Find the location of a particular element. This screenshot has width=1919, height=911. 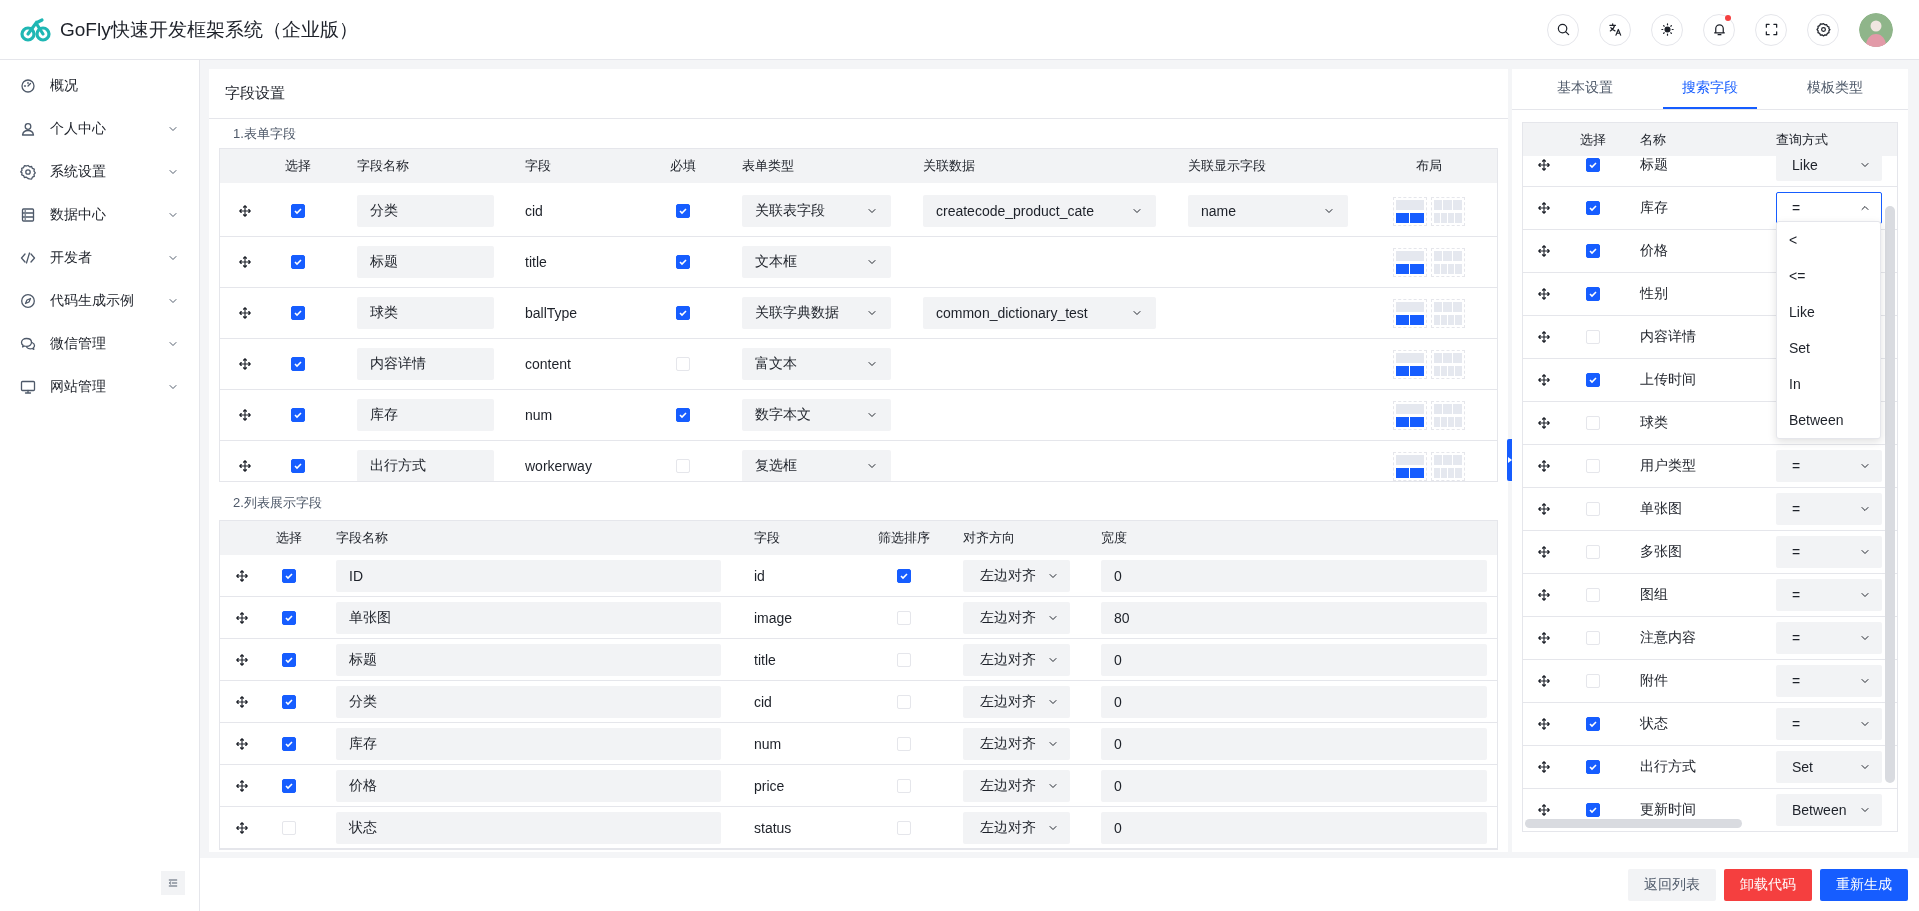

tab: 搜索字段 is located at coordinates (1710, 89).